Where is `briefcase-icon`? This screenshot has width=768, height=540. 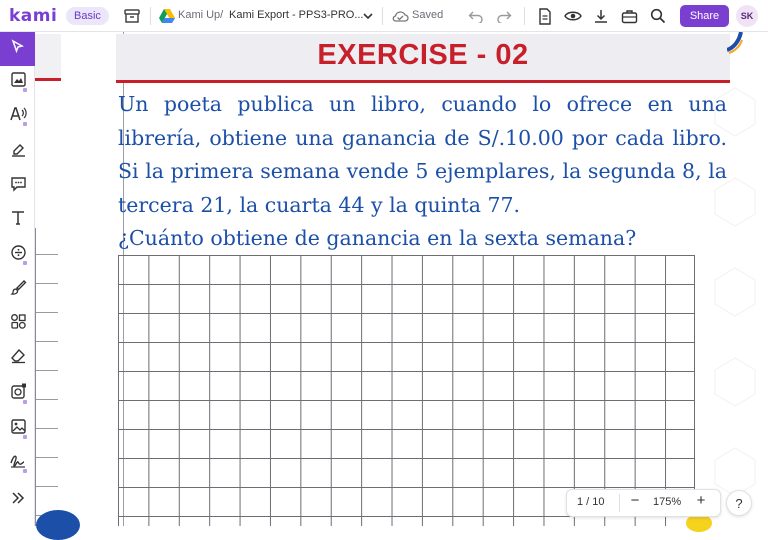
briefcase-icon is located at coordinates (629, 16).